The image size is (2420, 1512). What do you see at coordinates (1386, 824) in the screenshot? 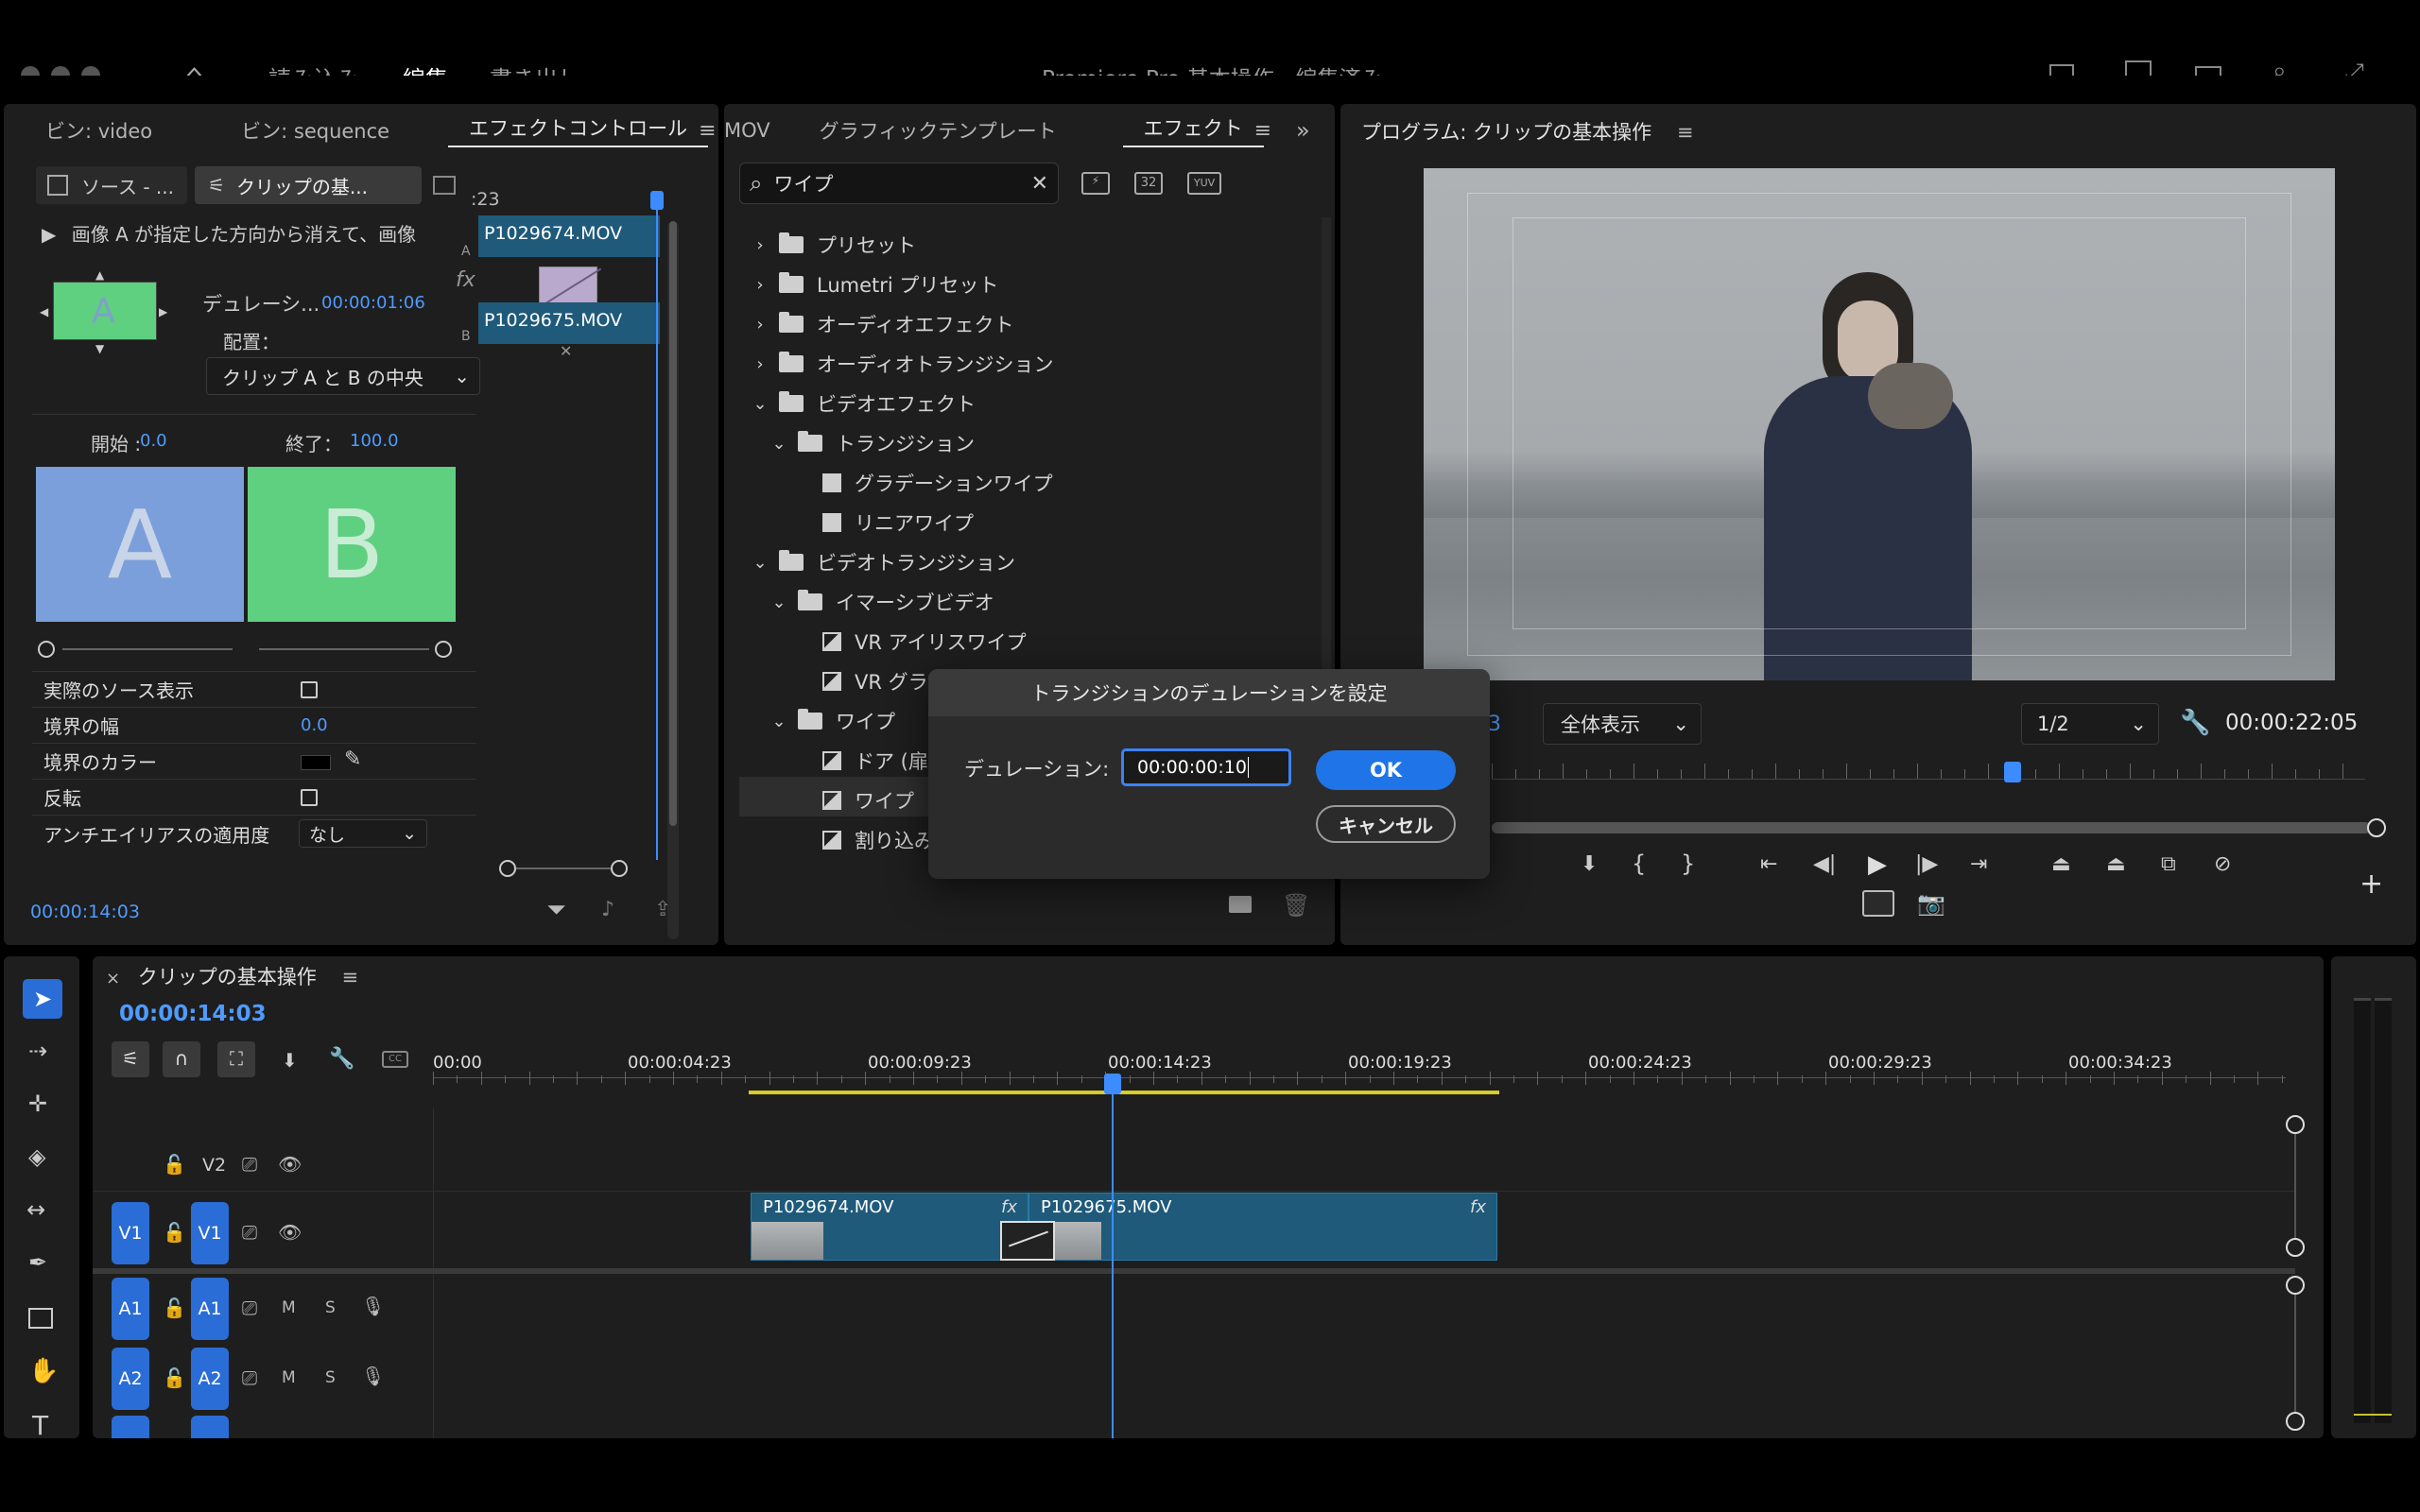
I see `cancel-button: キャンセル` at bounding box center [1386, 824].